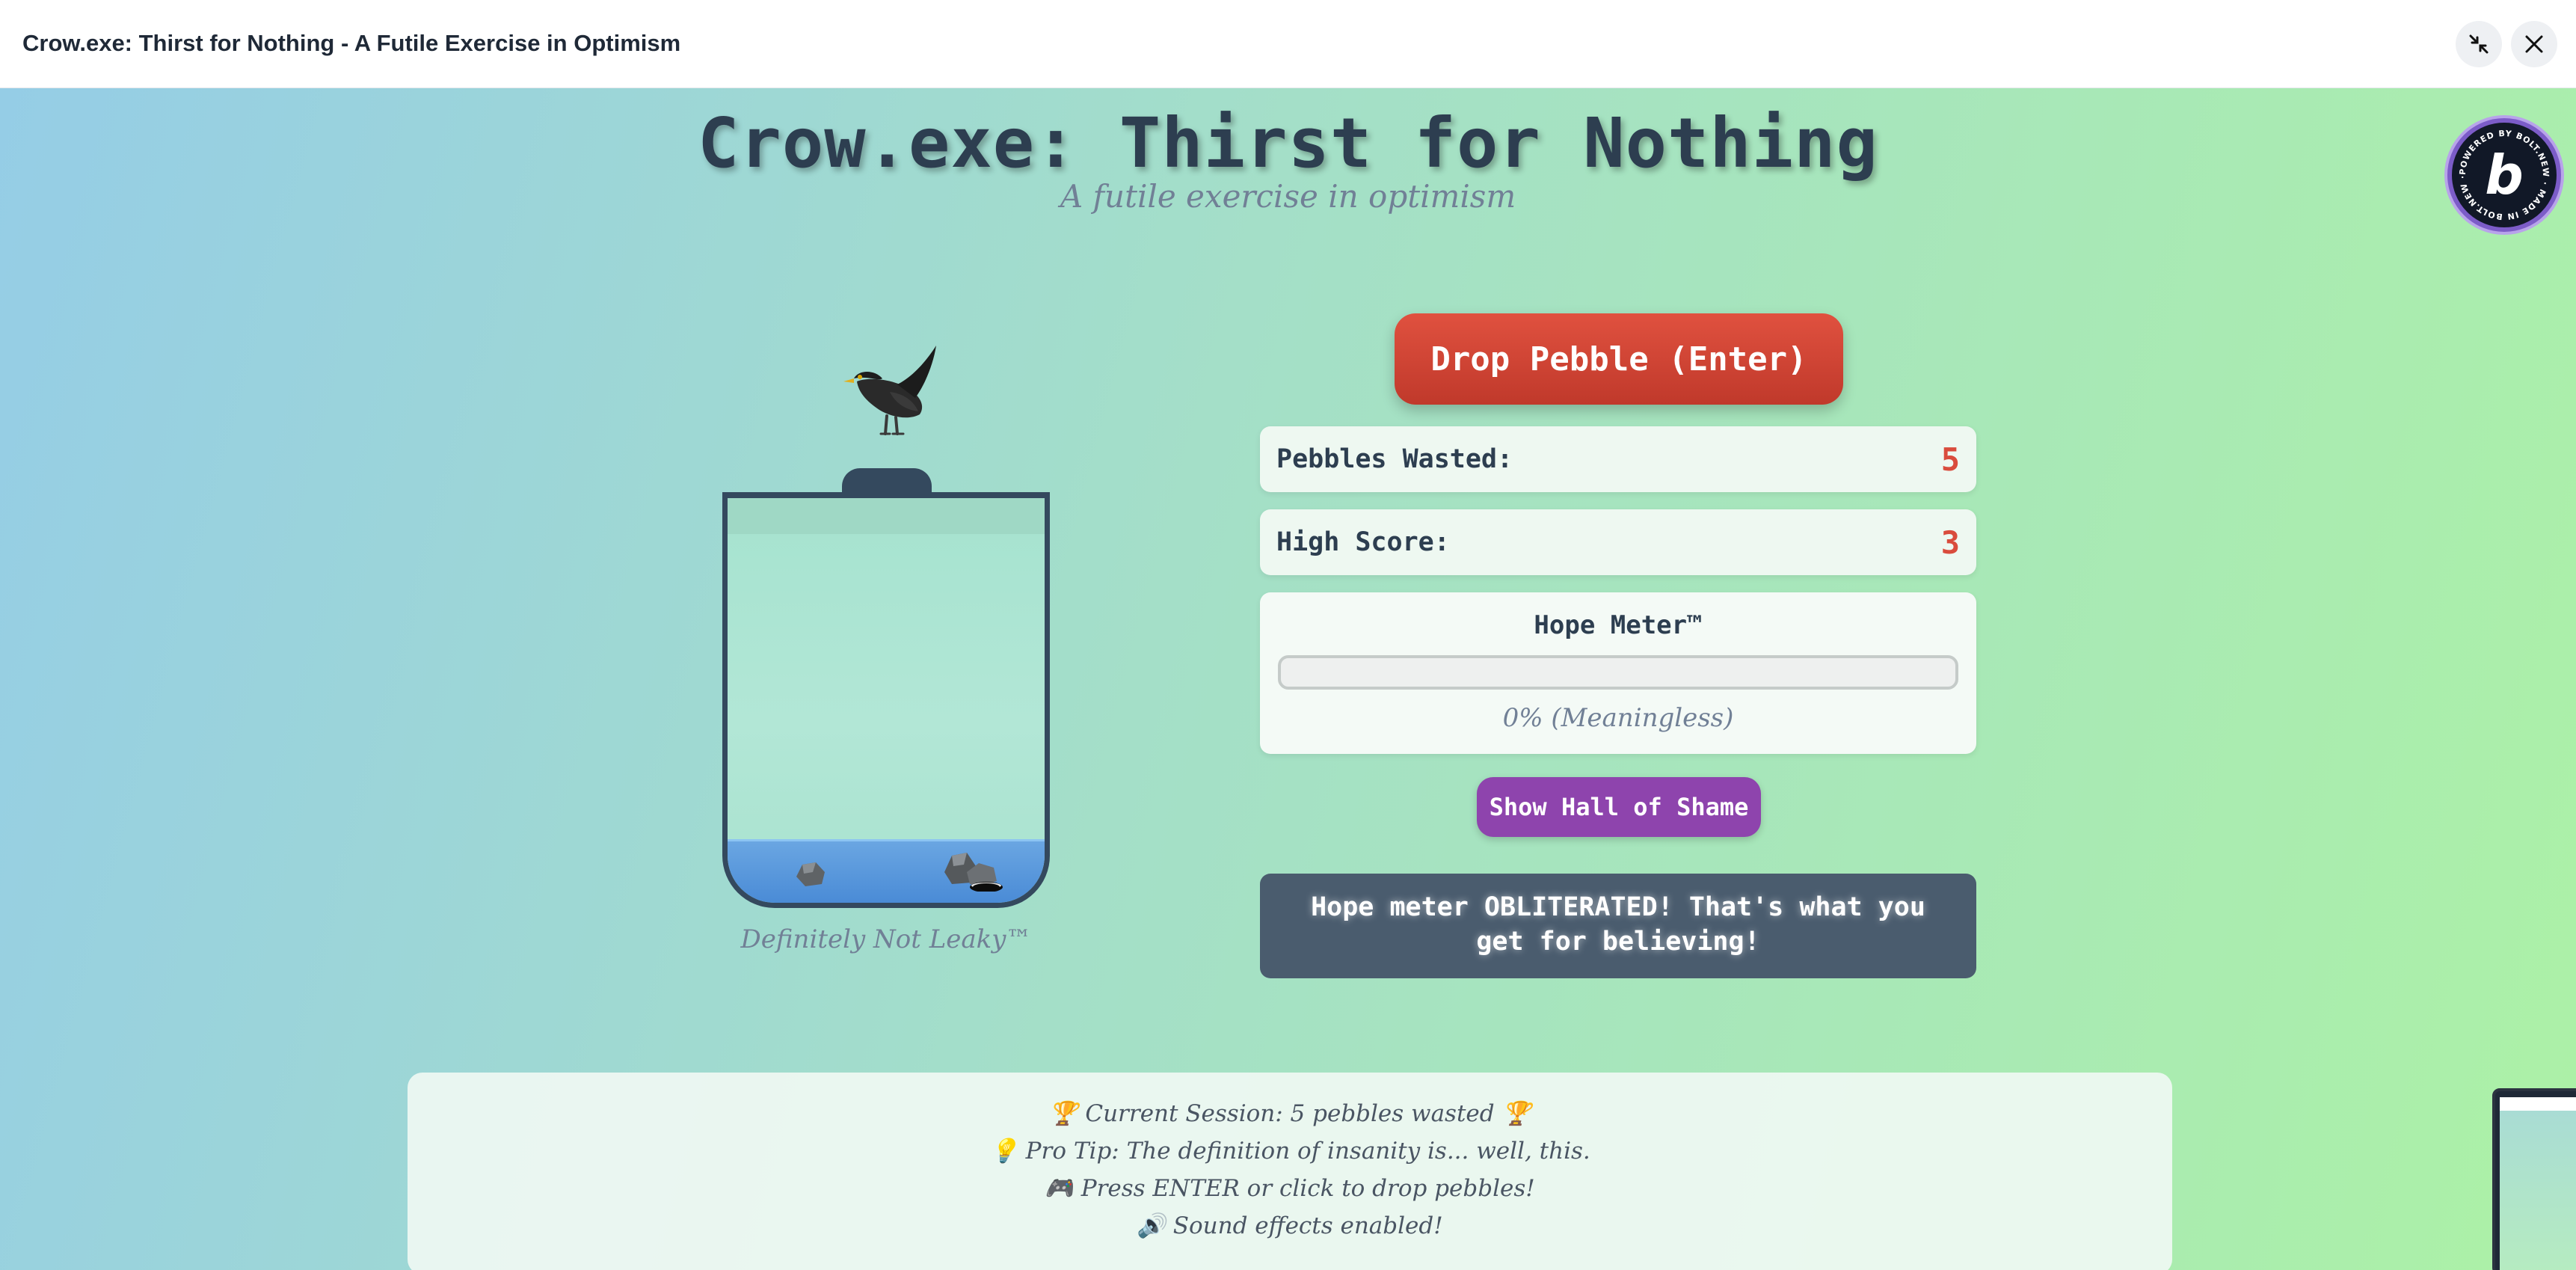 The width and height of the screenshot is (2576, 1270). I want to click on drop-pebble-button: Drop Pebble (Enter), so click(1619, 359).